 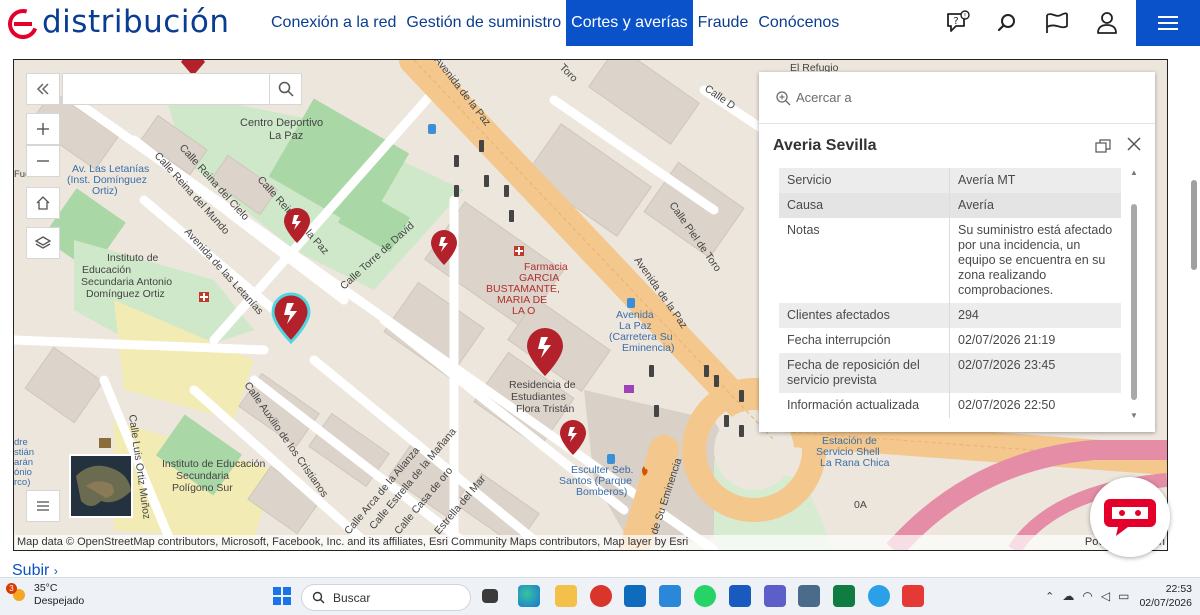 I want to click on clock: 22:53 02/07/2026, so click(x=1165, y=596).